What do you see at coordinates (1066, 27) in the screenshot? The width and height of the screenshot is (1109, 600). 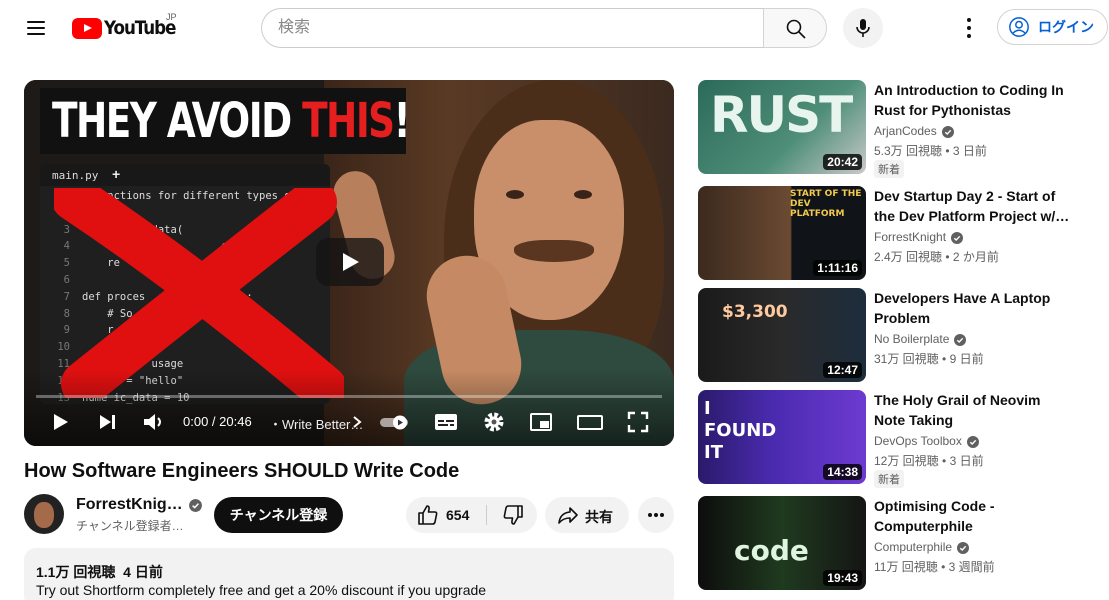 I see `login-label: ログイン` at bounding box center [1066, 27].